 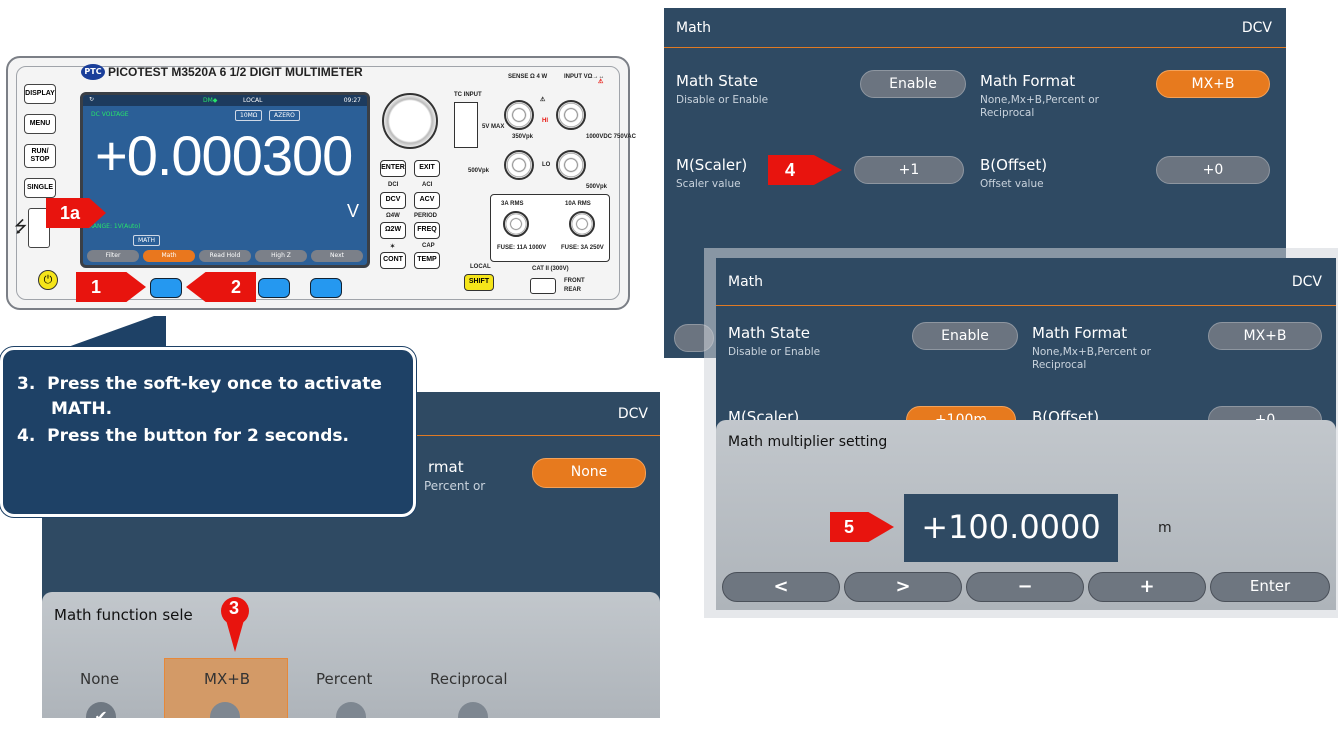 What do you see at coordinates (480, 267) in the screenshot?
I see `local-label: LOCAL` at bounding box center [480, 267].